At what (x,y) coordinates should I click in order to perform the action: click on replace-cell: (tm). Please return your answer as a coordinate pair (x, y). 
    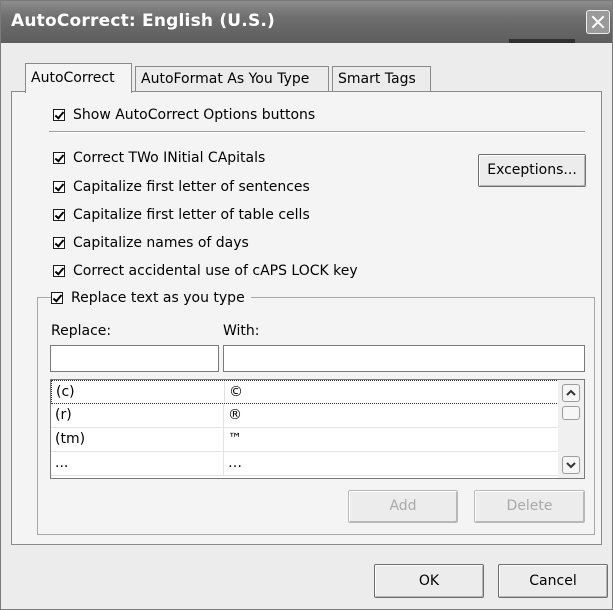
    Looking at the image, I should click on (70, 439).